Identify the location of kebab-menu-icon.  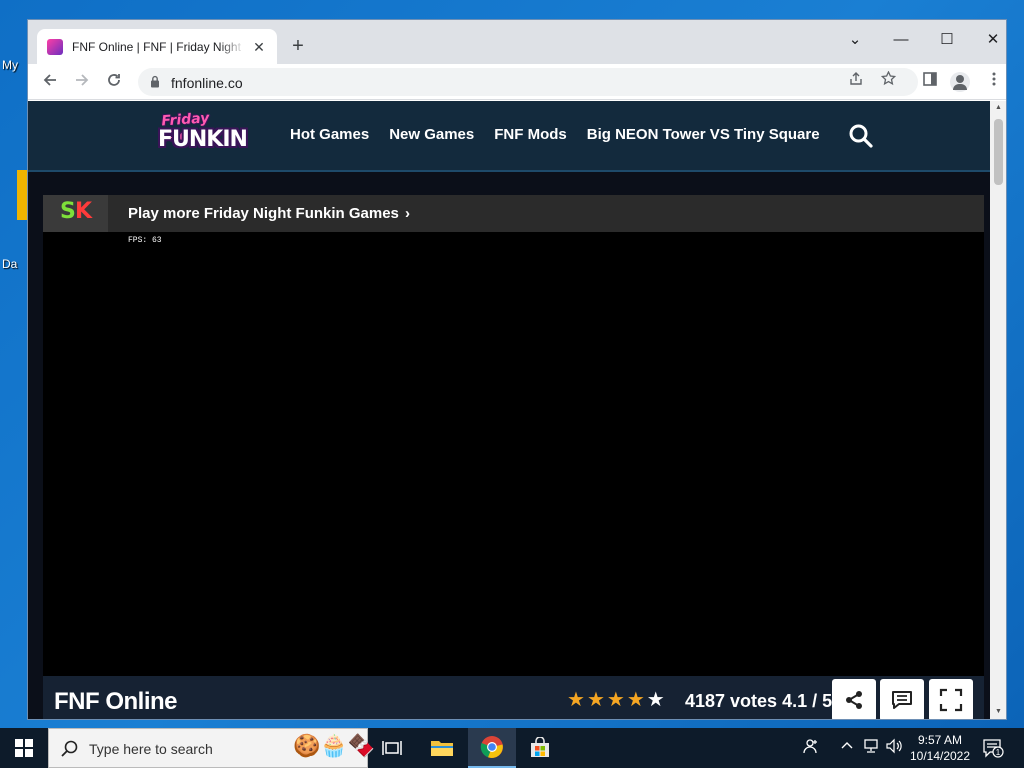
(994, 82).